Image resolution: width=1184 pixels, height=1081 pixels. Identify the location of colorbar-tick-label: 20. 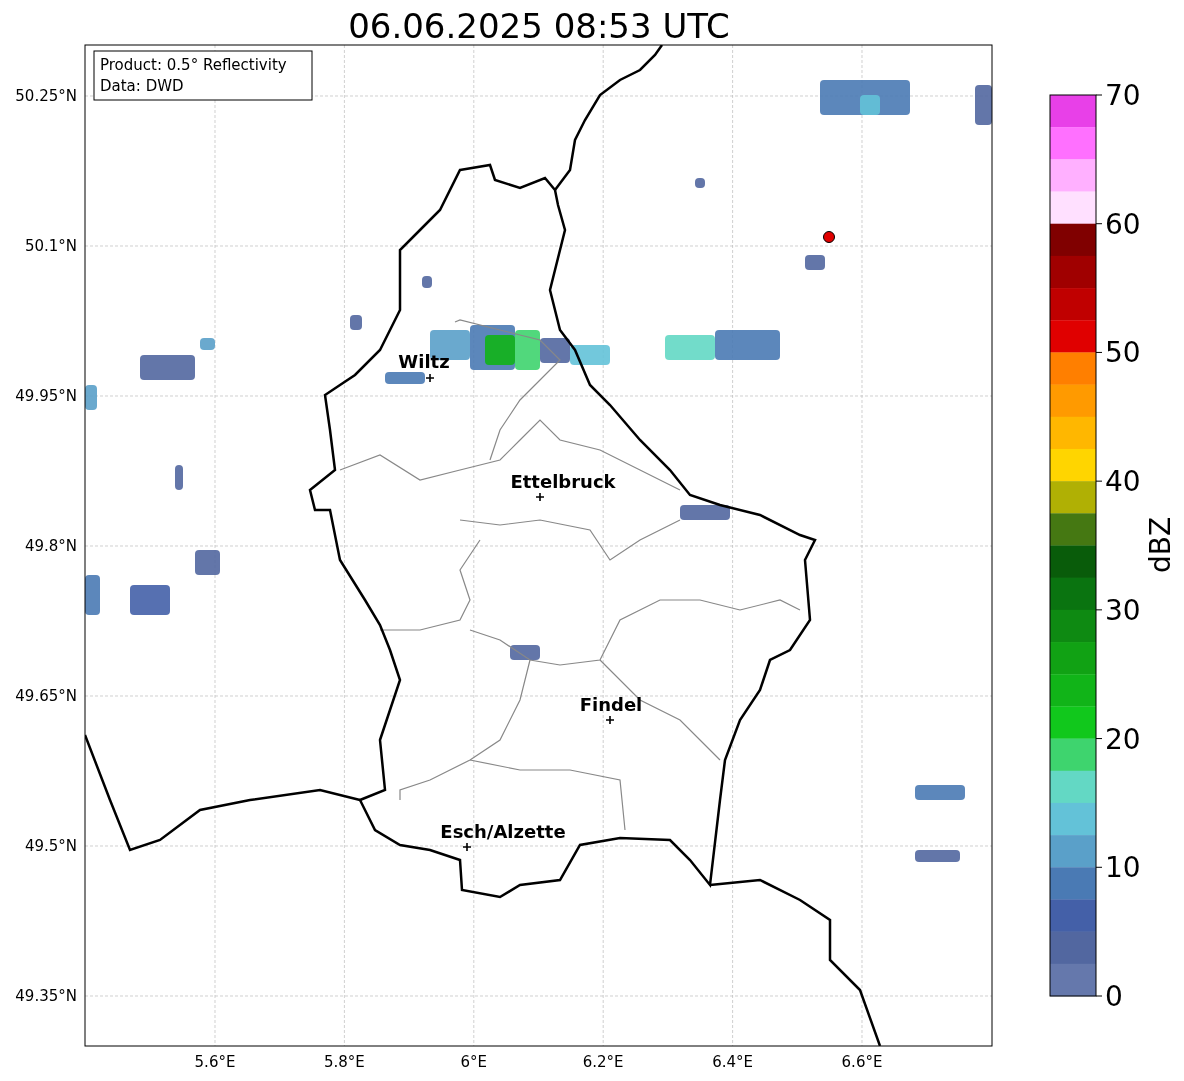
(1123, 739).